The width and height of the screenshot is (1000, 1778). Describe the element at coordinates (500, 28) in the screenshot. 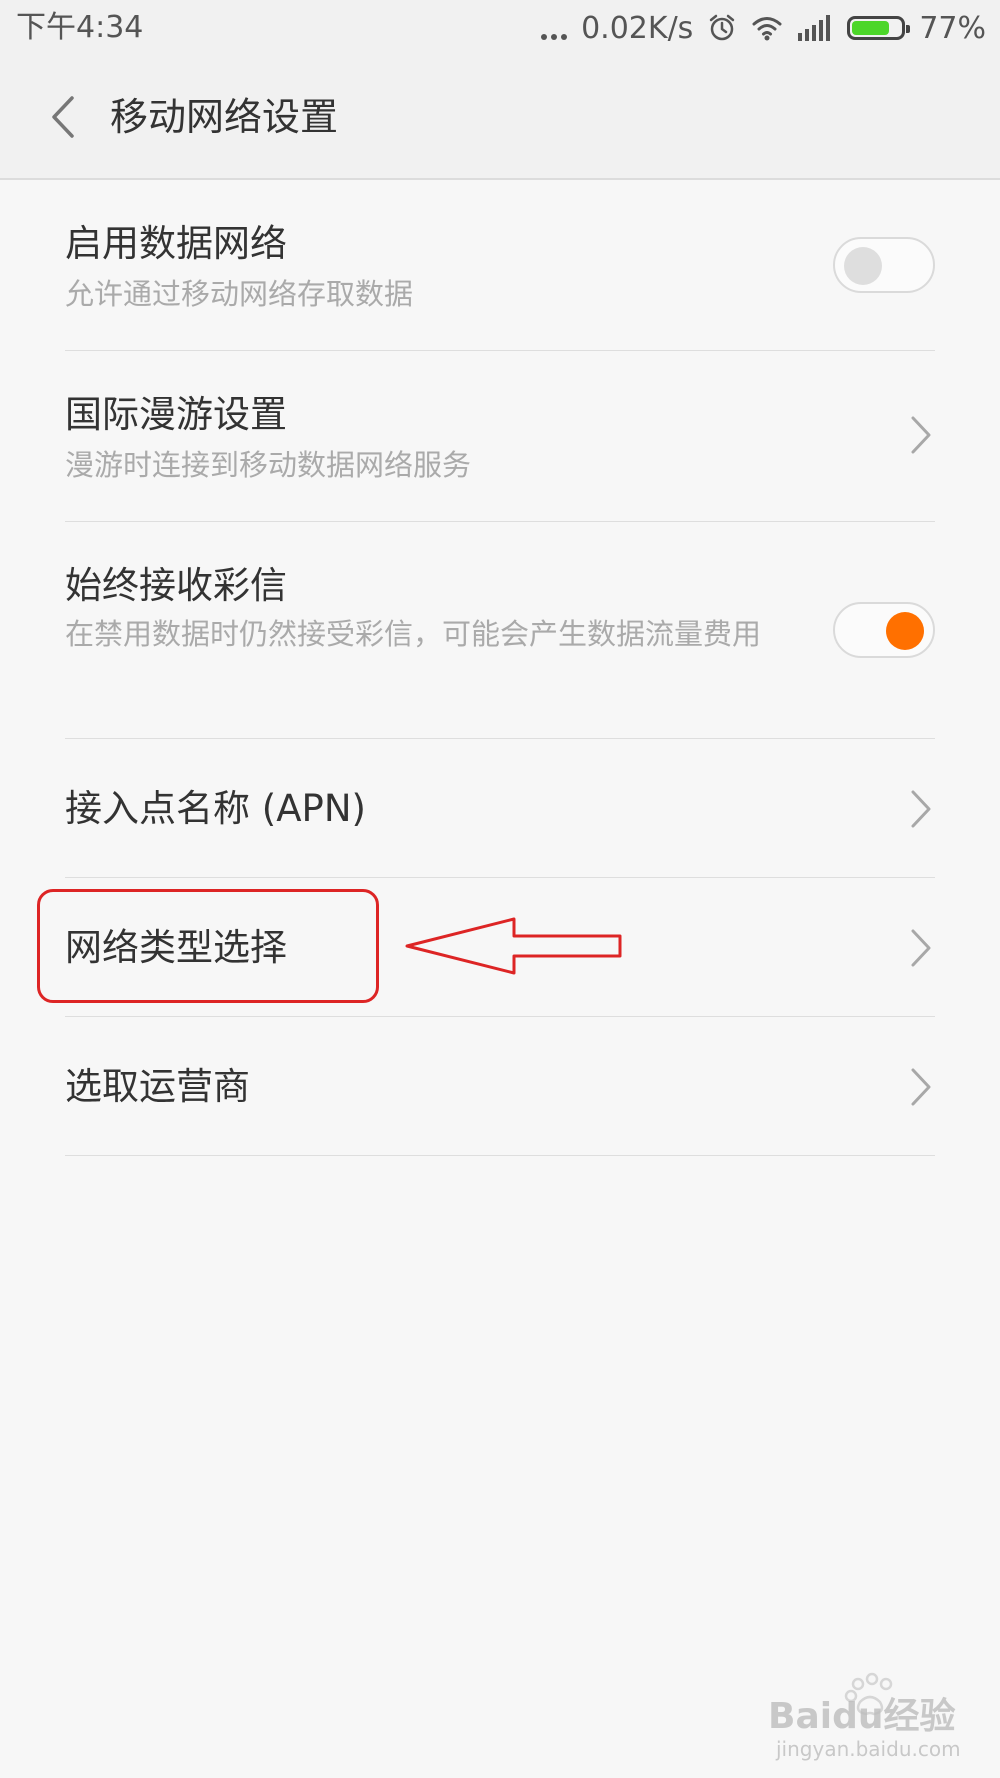

I see `status-bar: 下午4:34 0.02K/s 77%` at that location.